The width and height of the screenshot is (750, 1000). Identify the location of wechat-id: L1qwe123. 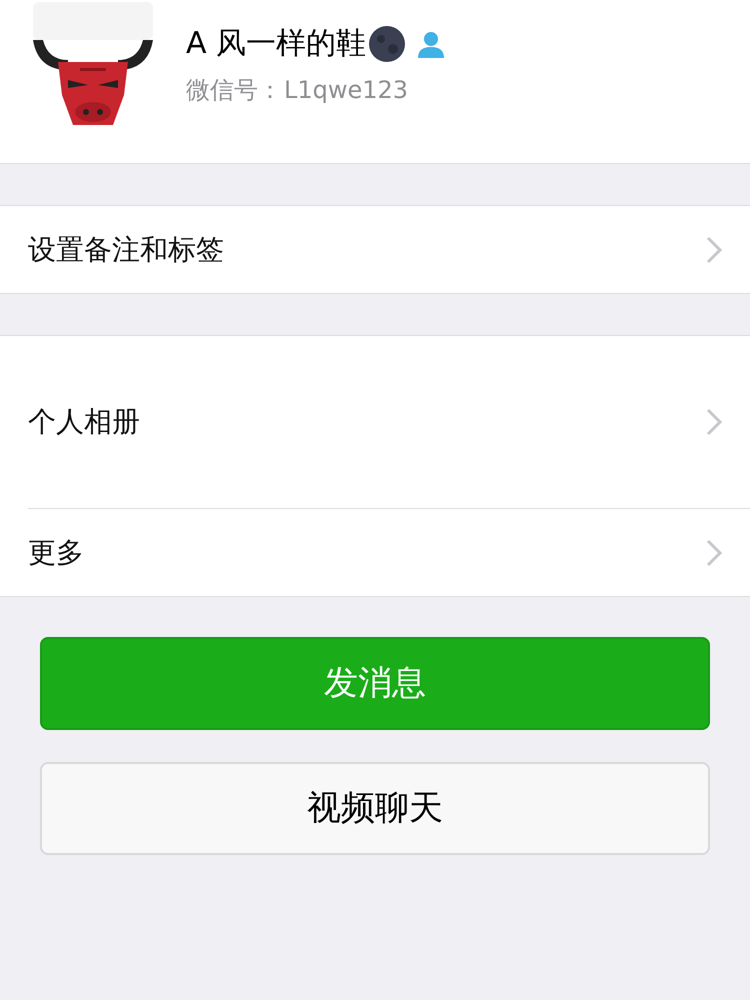
(346, 90).